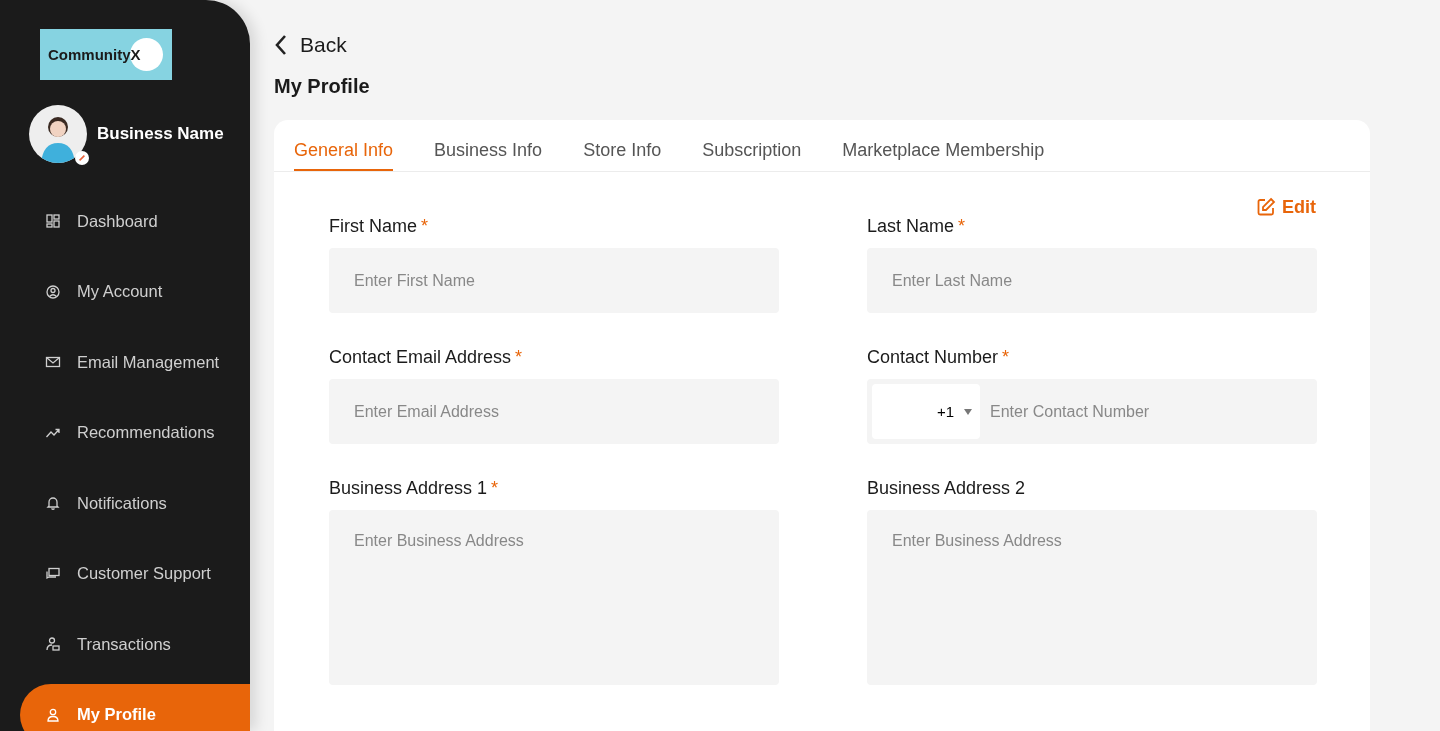 The height and width of the screenshot is (731, 1440). Describe the element at coordinates (281, 45) in the screenshot. I see `chevron-left-icon` at that location.